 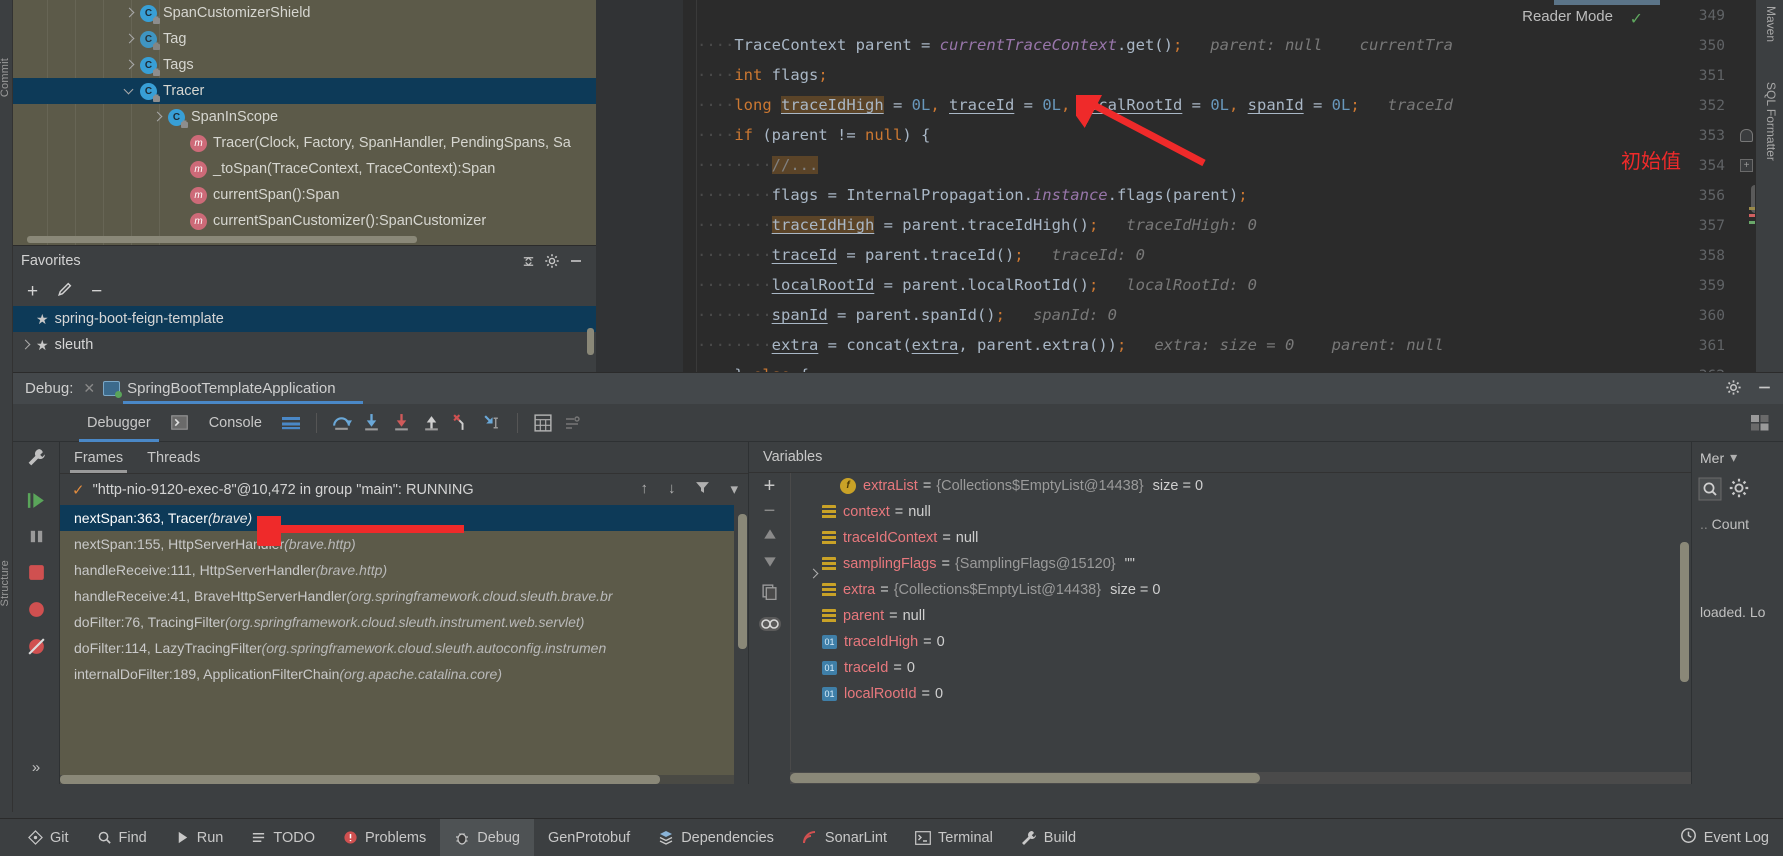 I want to click on status-bar-item-genprotobuf: GenProtobuf, so click(x=589, y=837).